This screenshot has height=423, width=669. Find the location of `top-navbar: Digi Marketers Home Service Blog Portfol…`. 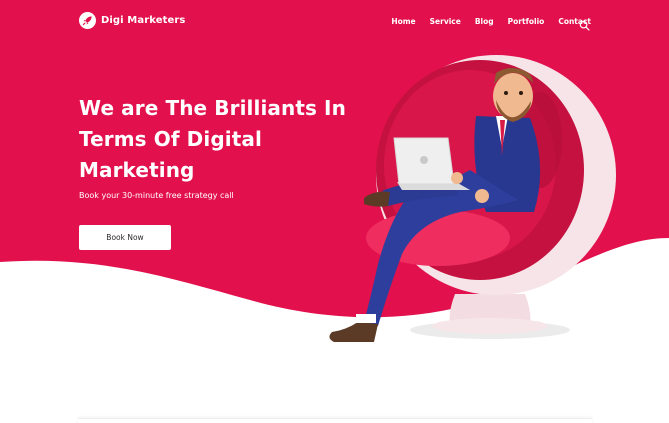

top-navbar: Digi Marketers Home Service Blog Portfol… is located at coordinates (334, 22).